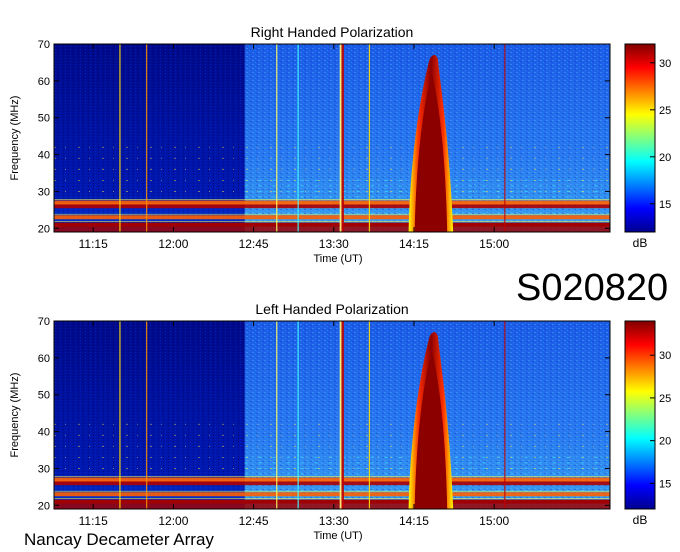 This screenshot has height=552, width=680. Describe the element at coordinates (592, 288) in the screenshot. I see `observation-id: S020820` at that location.